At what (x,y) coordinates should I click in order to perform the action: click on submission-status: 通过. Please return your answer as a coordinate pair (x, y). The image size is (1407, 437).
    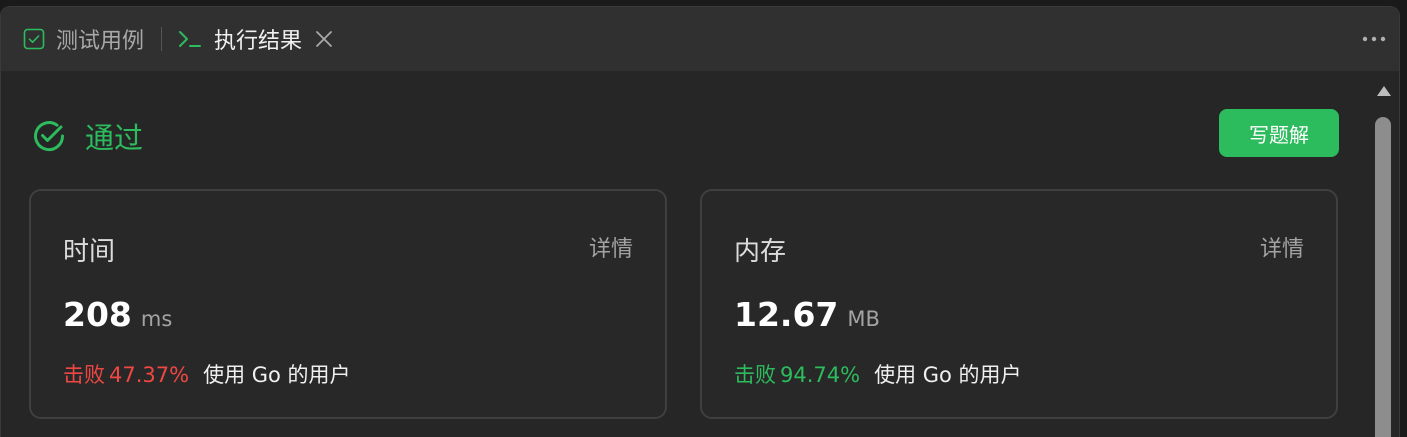
    Looking at the image, I should click on (87, 136).